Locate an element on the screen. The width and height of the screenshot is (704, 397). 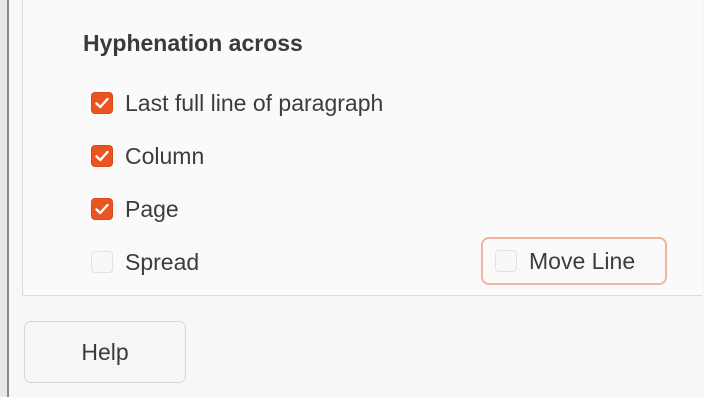
checkbox-spread: Spread is located at coordinates (145, 262).